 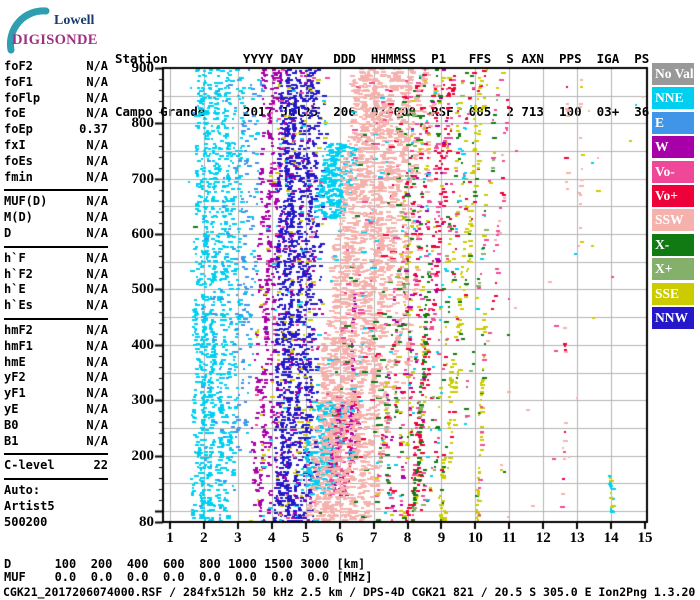 I want to click on y-tick-label: 80, so click(x=146, y=522).